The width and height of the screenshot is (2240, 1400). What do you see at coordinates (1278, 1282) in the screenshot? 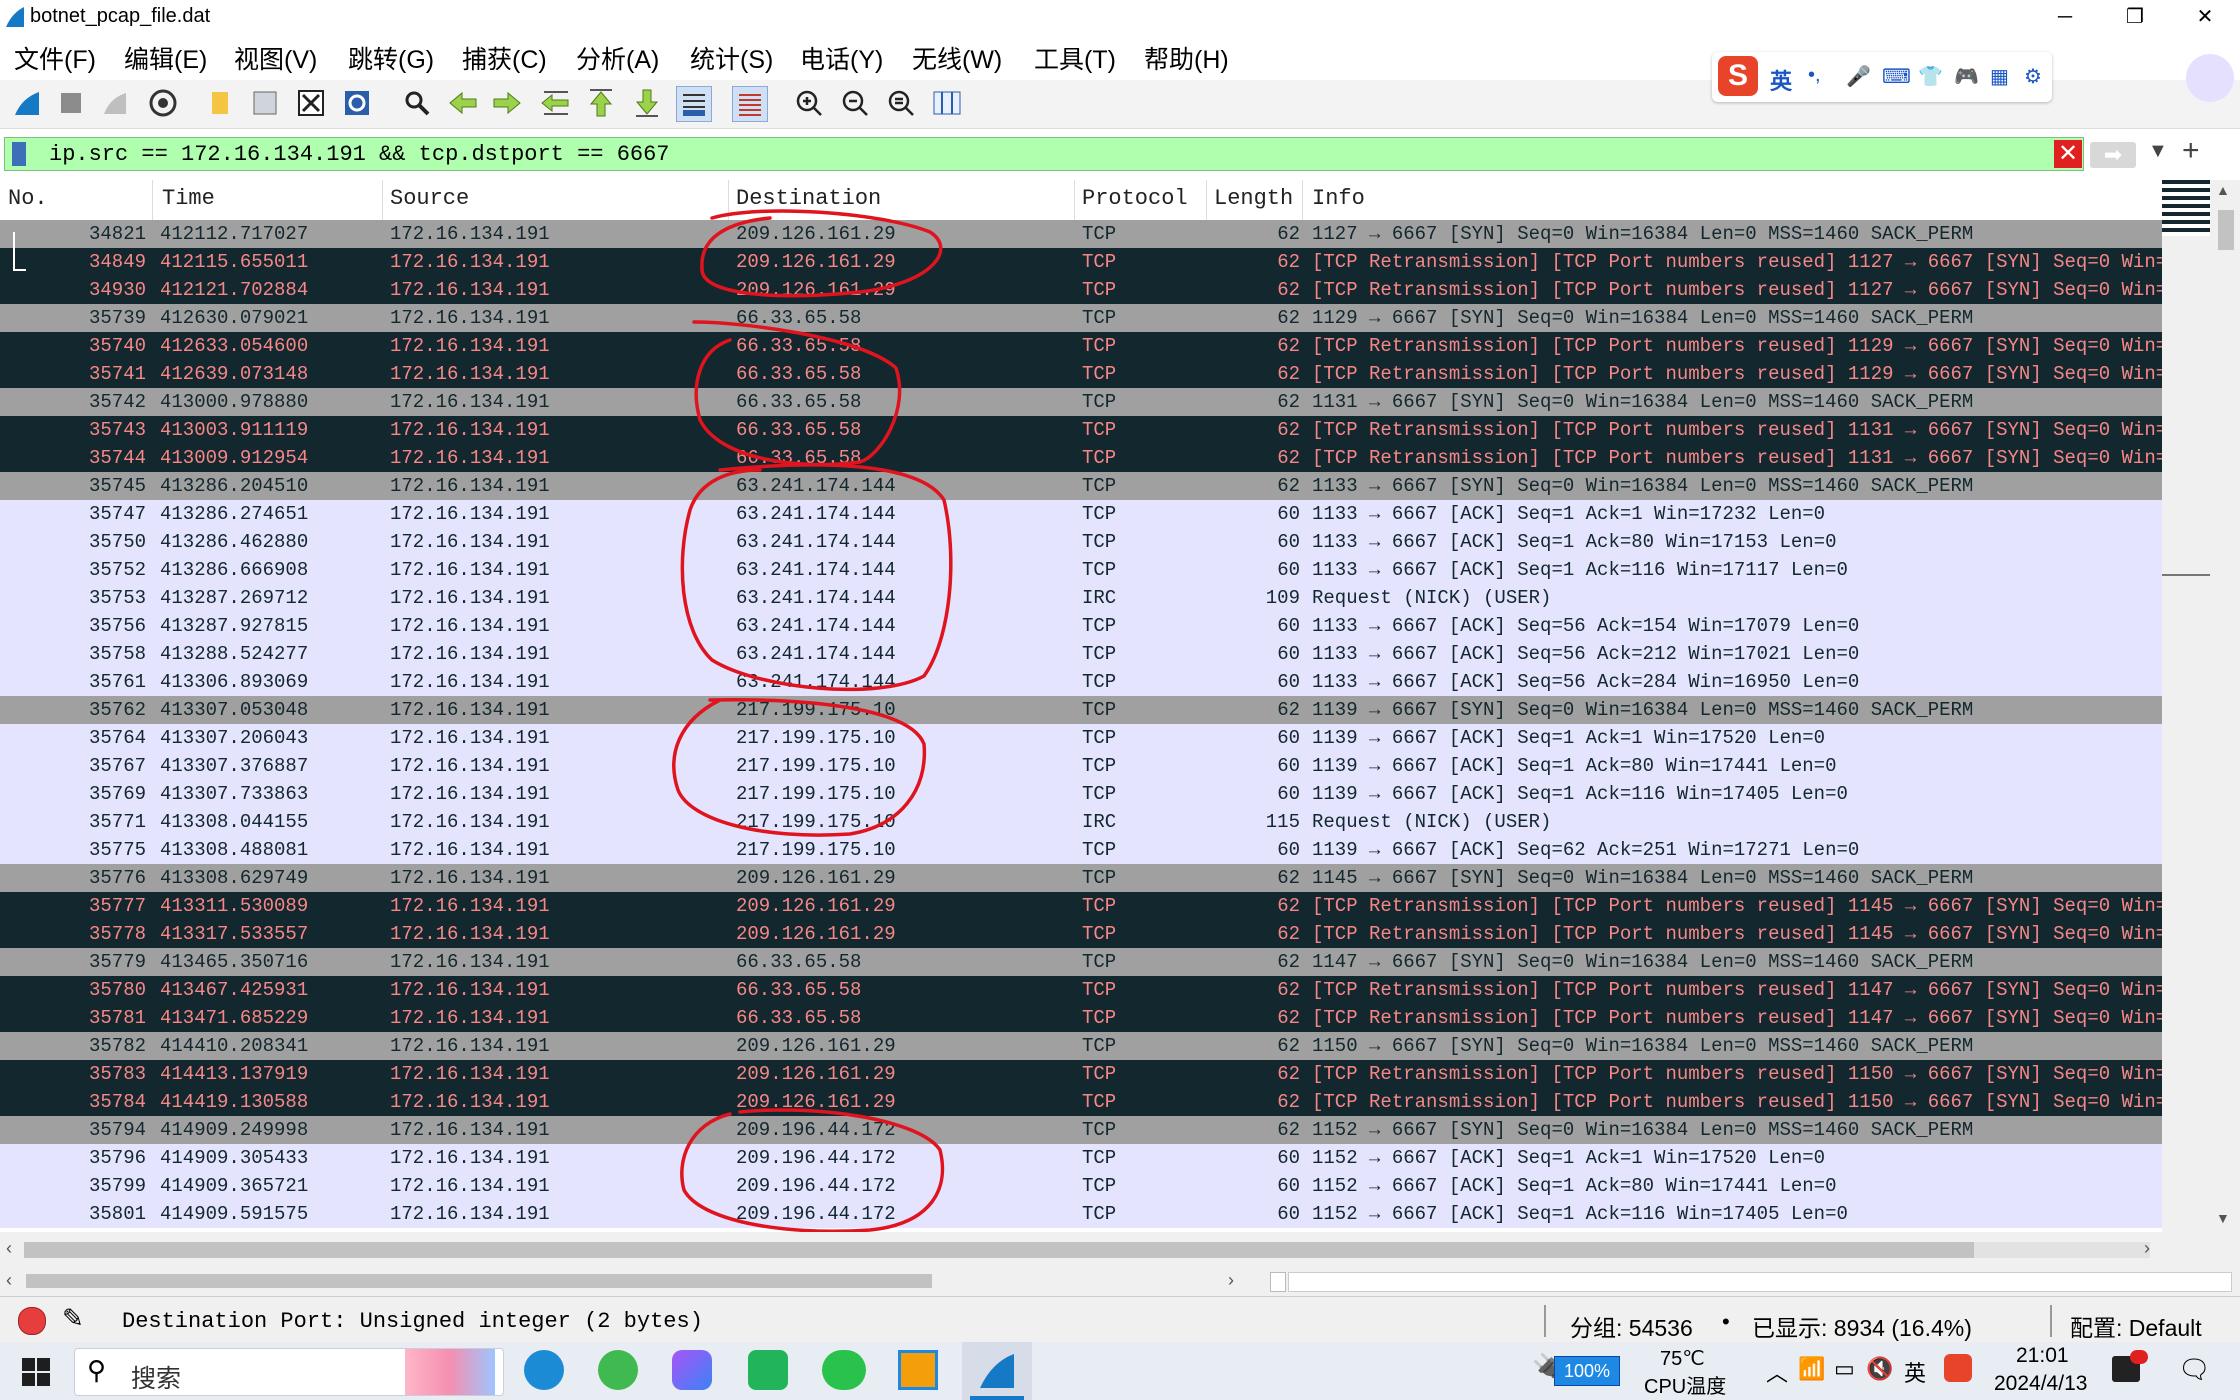
I see `splitter-handle` at bounding box center [1278, 1282].